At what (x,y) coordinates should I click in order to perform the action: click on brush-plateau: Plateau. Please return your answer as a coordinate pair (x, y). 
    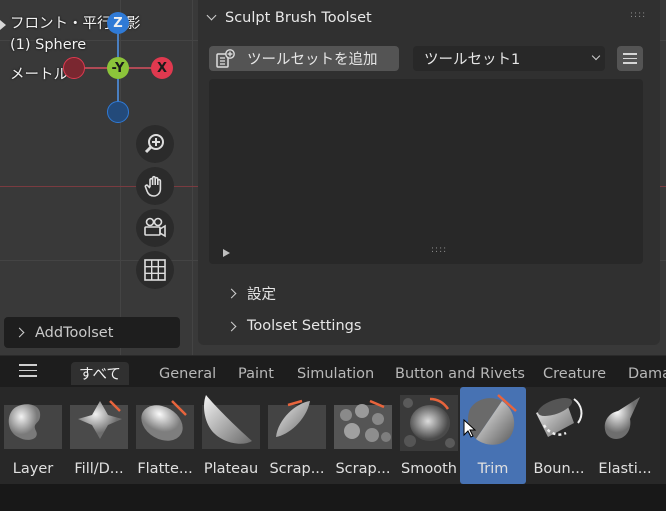
    Looking at the image, I should click on (231, 435).